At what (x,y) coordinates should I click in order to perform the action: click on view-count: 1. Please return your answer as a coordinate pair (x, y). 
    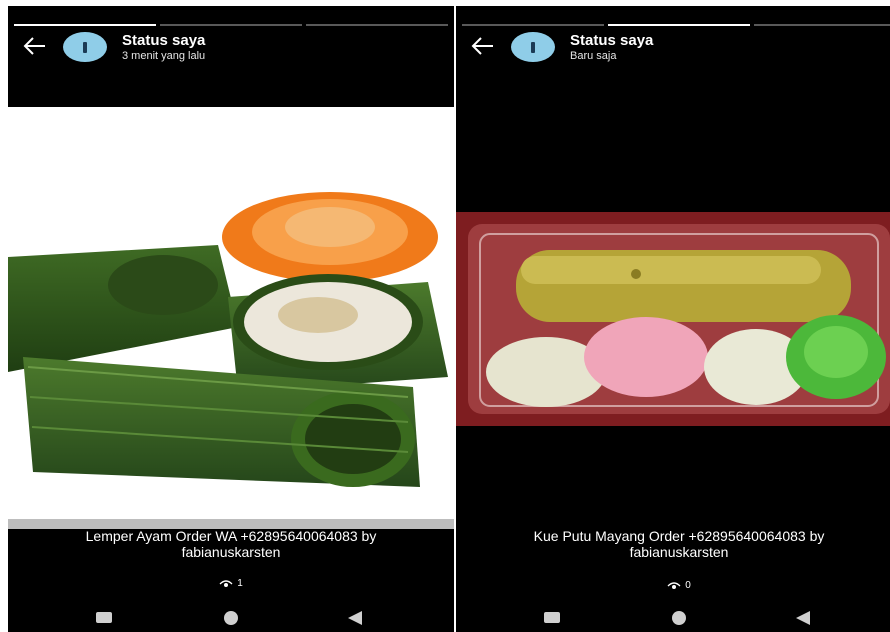
    Looking at the image, I should click on (240, 583).